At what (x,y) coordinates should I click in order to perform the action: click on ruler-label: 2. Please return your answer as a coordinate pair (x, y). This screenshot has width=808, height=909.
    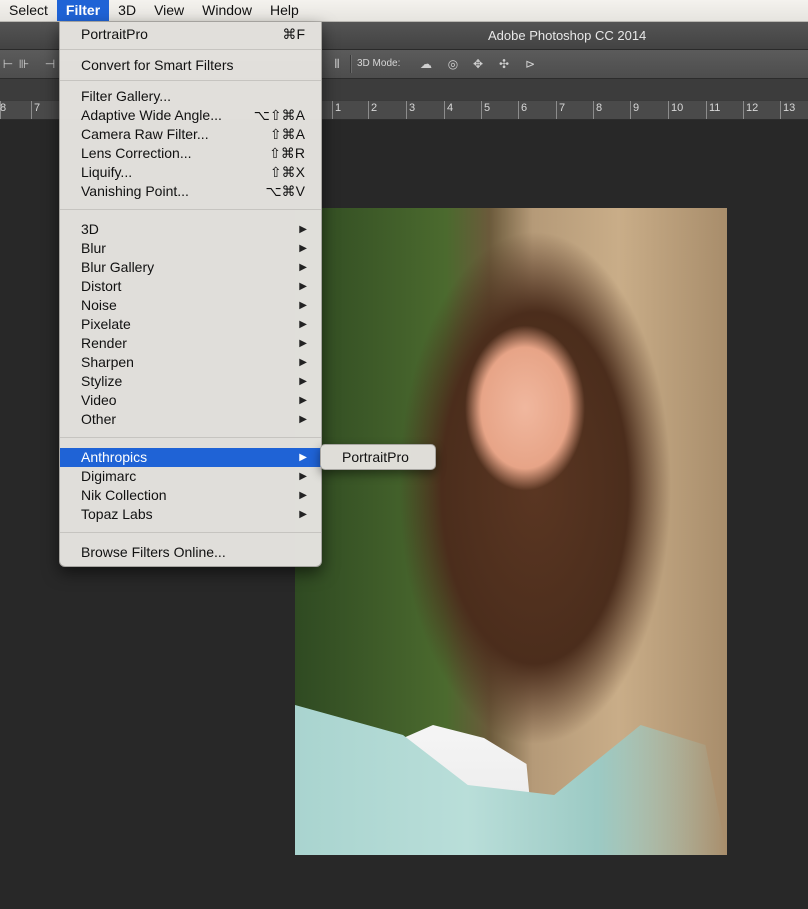
    Looking at the image, I should click on (374, 108).